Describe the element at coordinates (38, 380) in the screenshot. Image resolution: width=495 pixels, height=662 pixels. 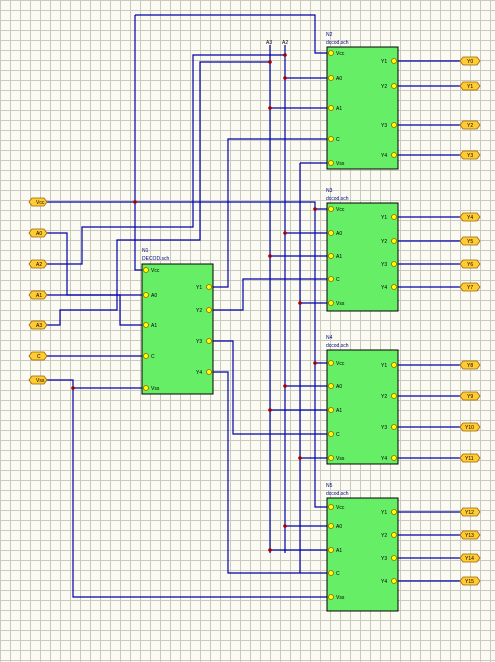
I see `input-port-vss: Vss` at that location.